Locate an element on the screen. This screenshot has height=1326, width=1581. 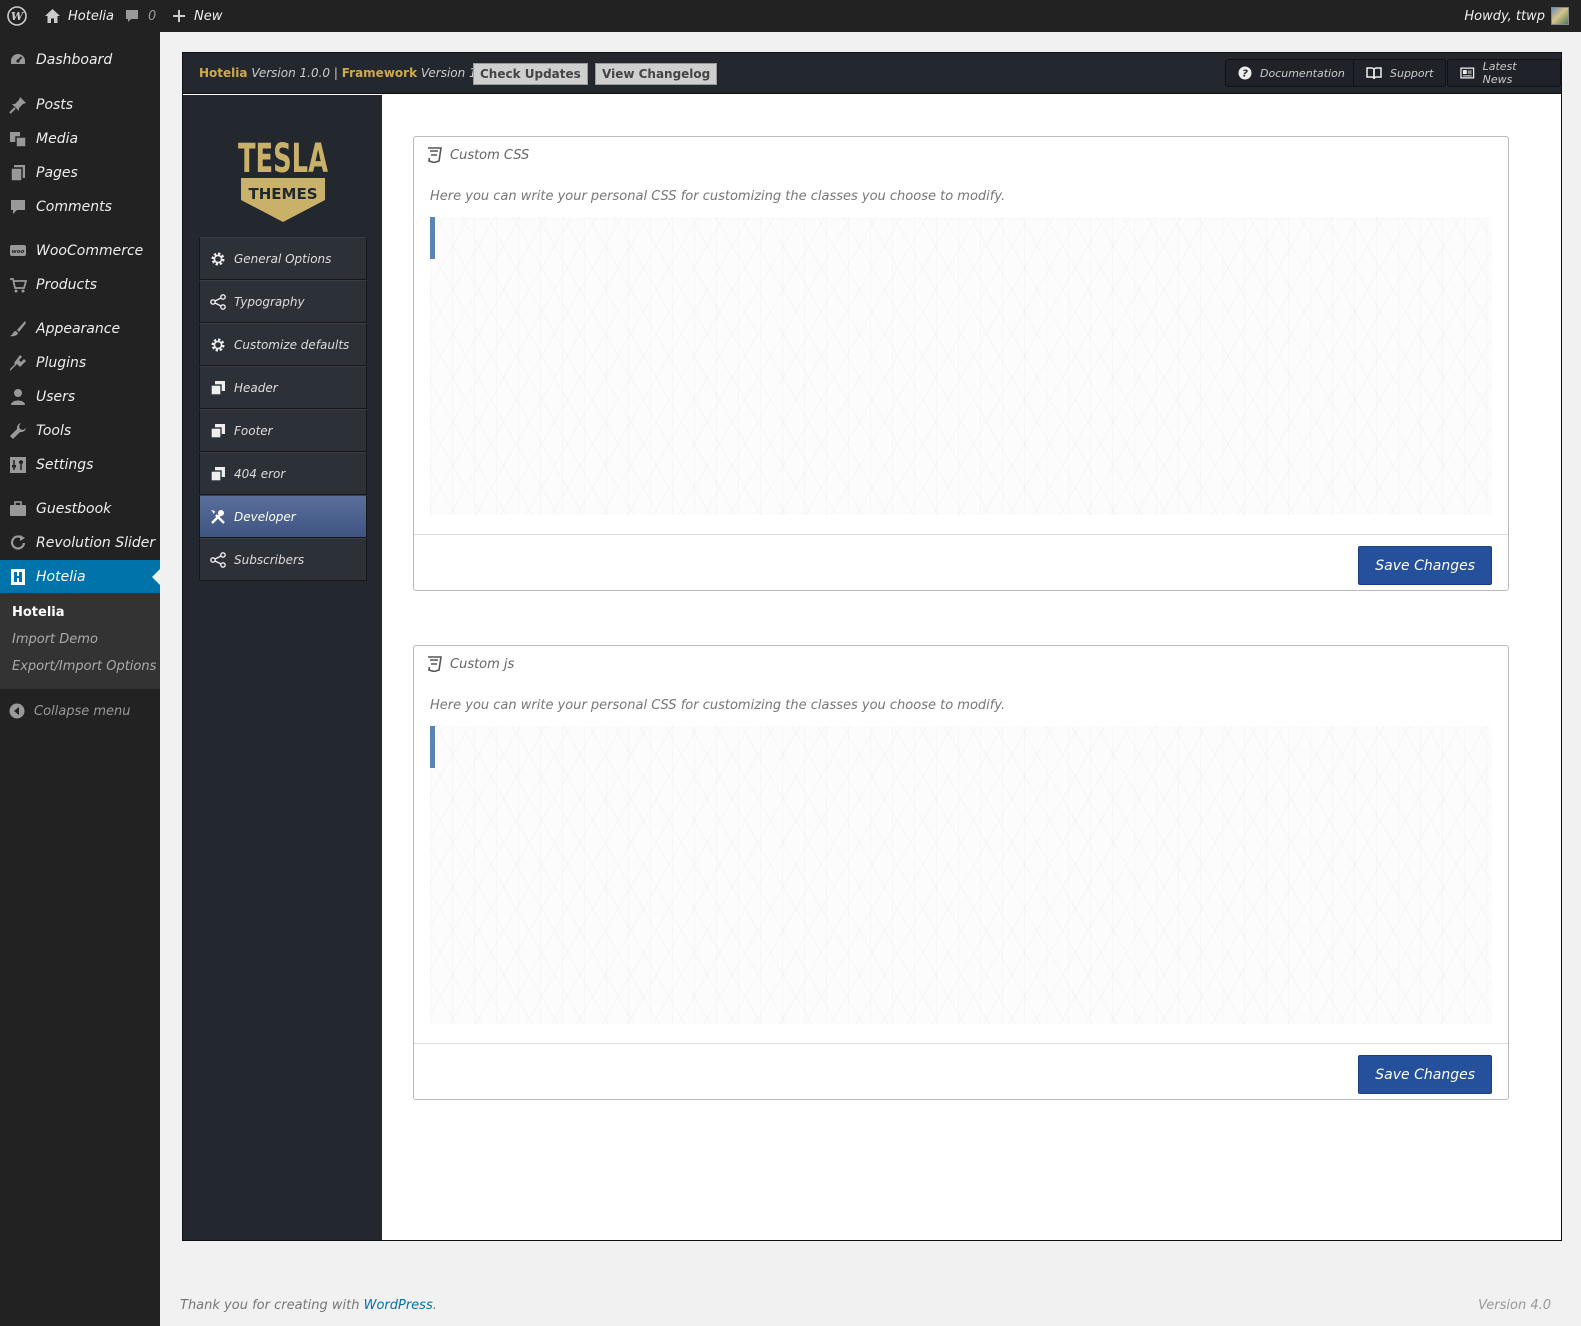
question-icon: ? is located at coordinates (1245, 73).